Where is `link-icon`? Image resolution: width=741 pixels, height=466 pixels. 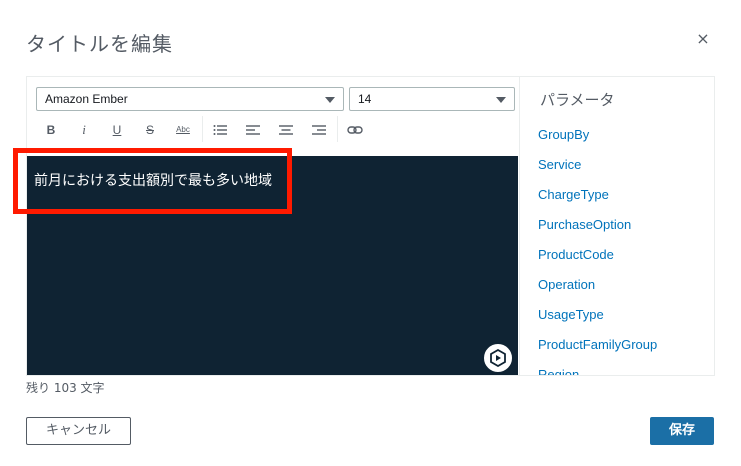 link-icon is located at coordinates (355, 130).